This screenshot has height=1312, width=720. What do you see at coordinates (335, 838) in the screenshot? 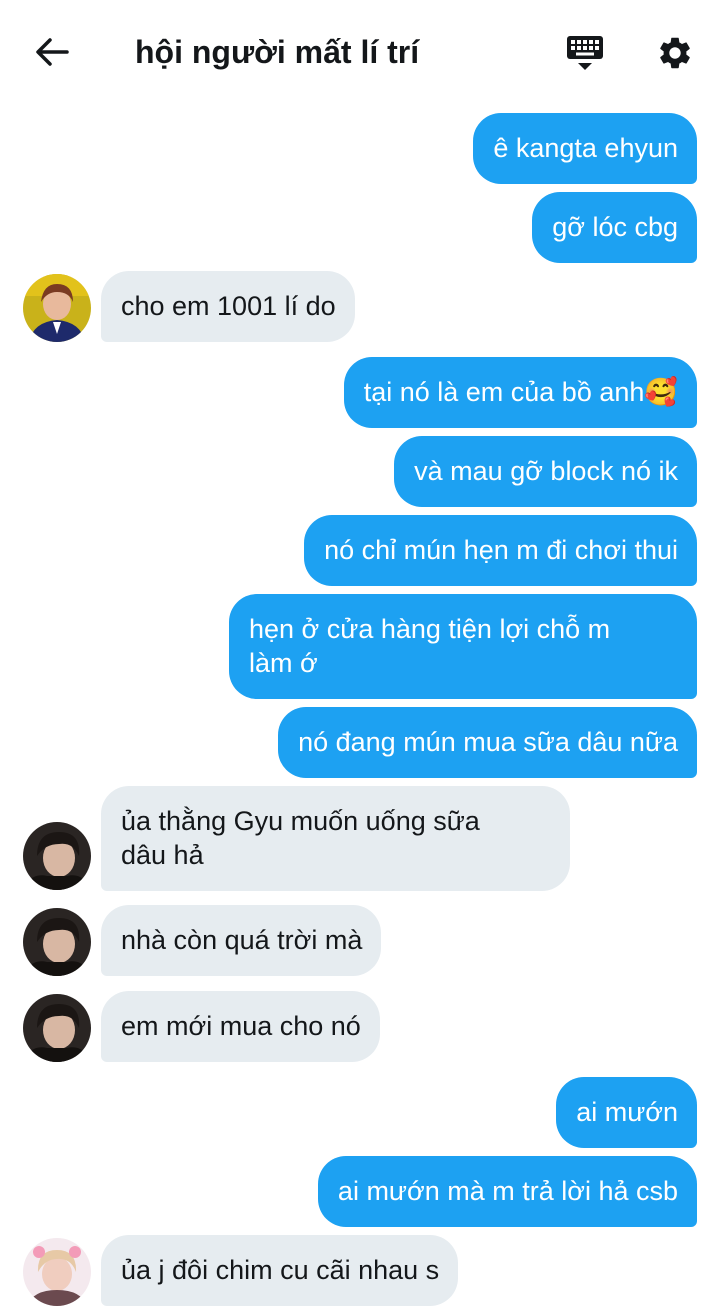
I see `message-incoming: ủa thằng Gyu muốn uống sữa dâu hả` at bounding box center [335, 838].